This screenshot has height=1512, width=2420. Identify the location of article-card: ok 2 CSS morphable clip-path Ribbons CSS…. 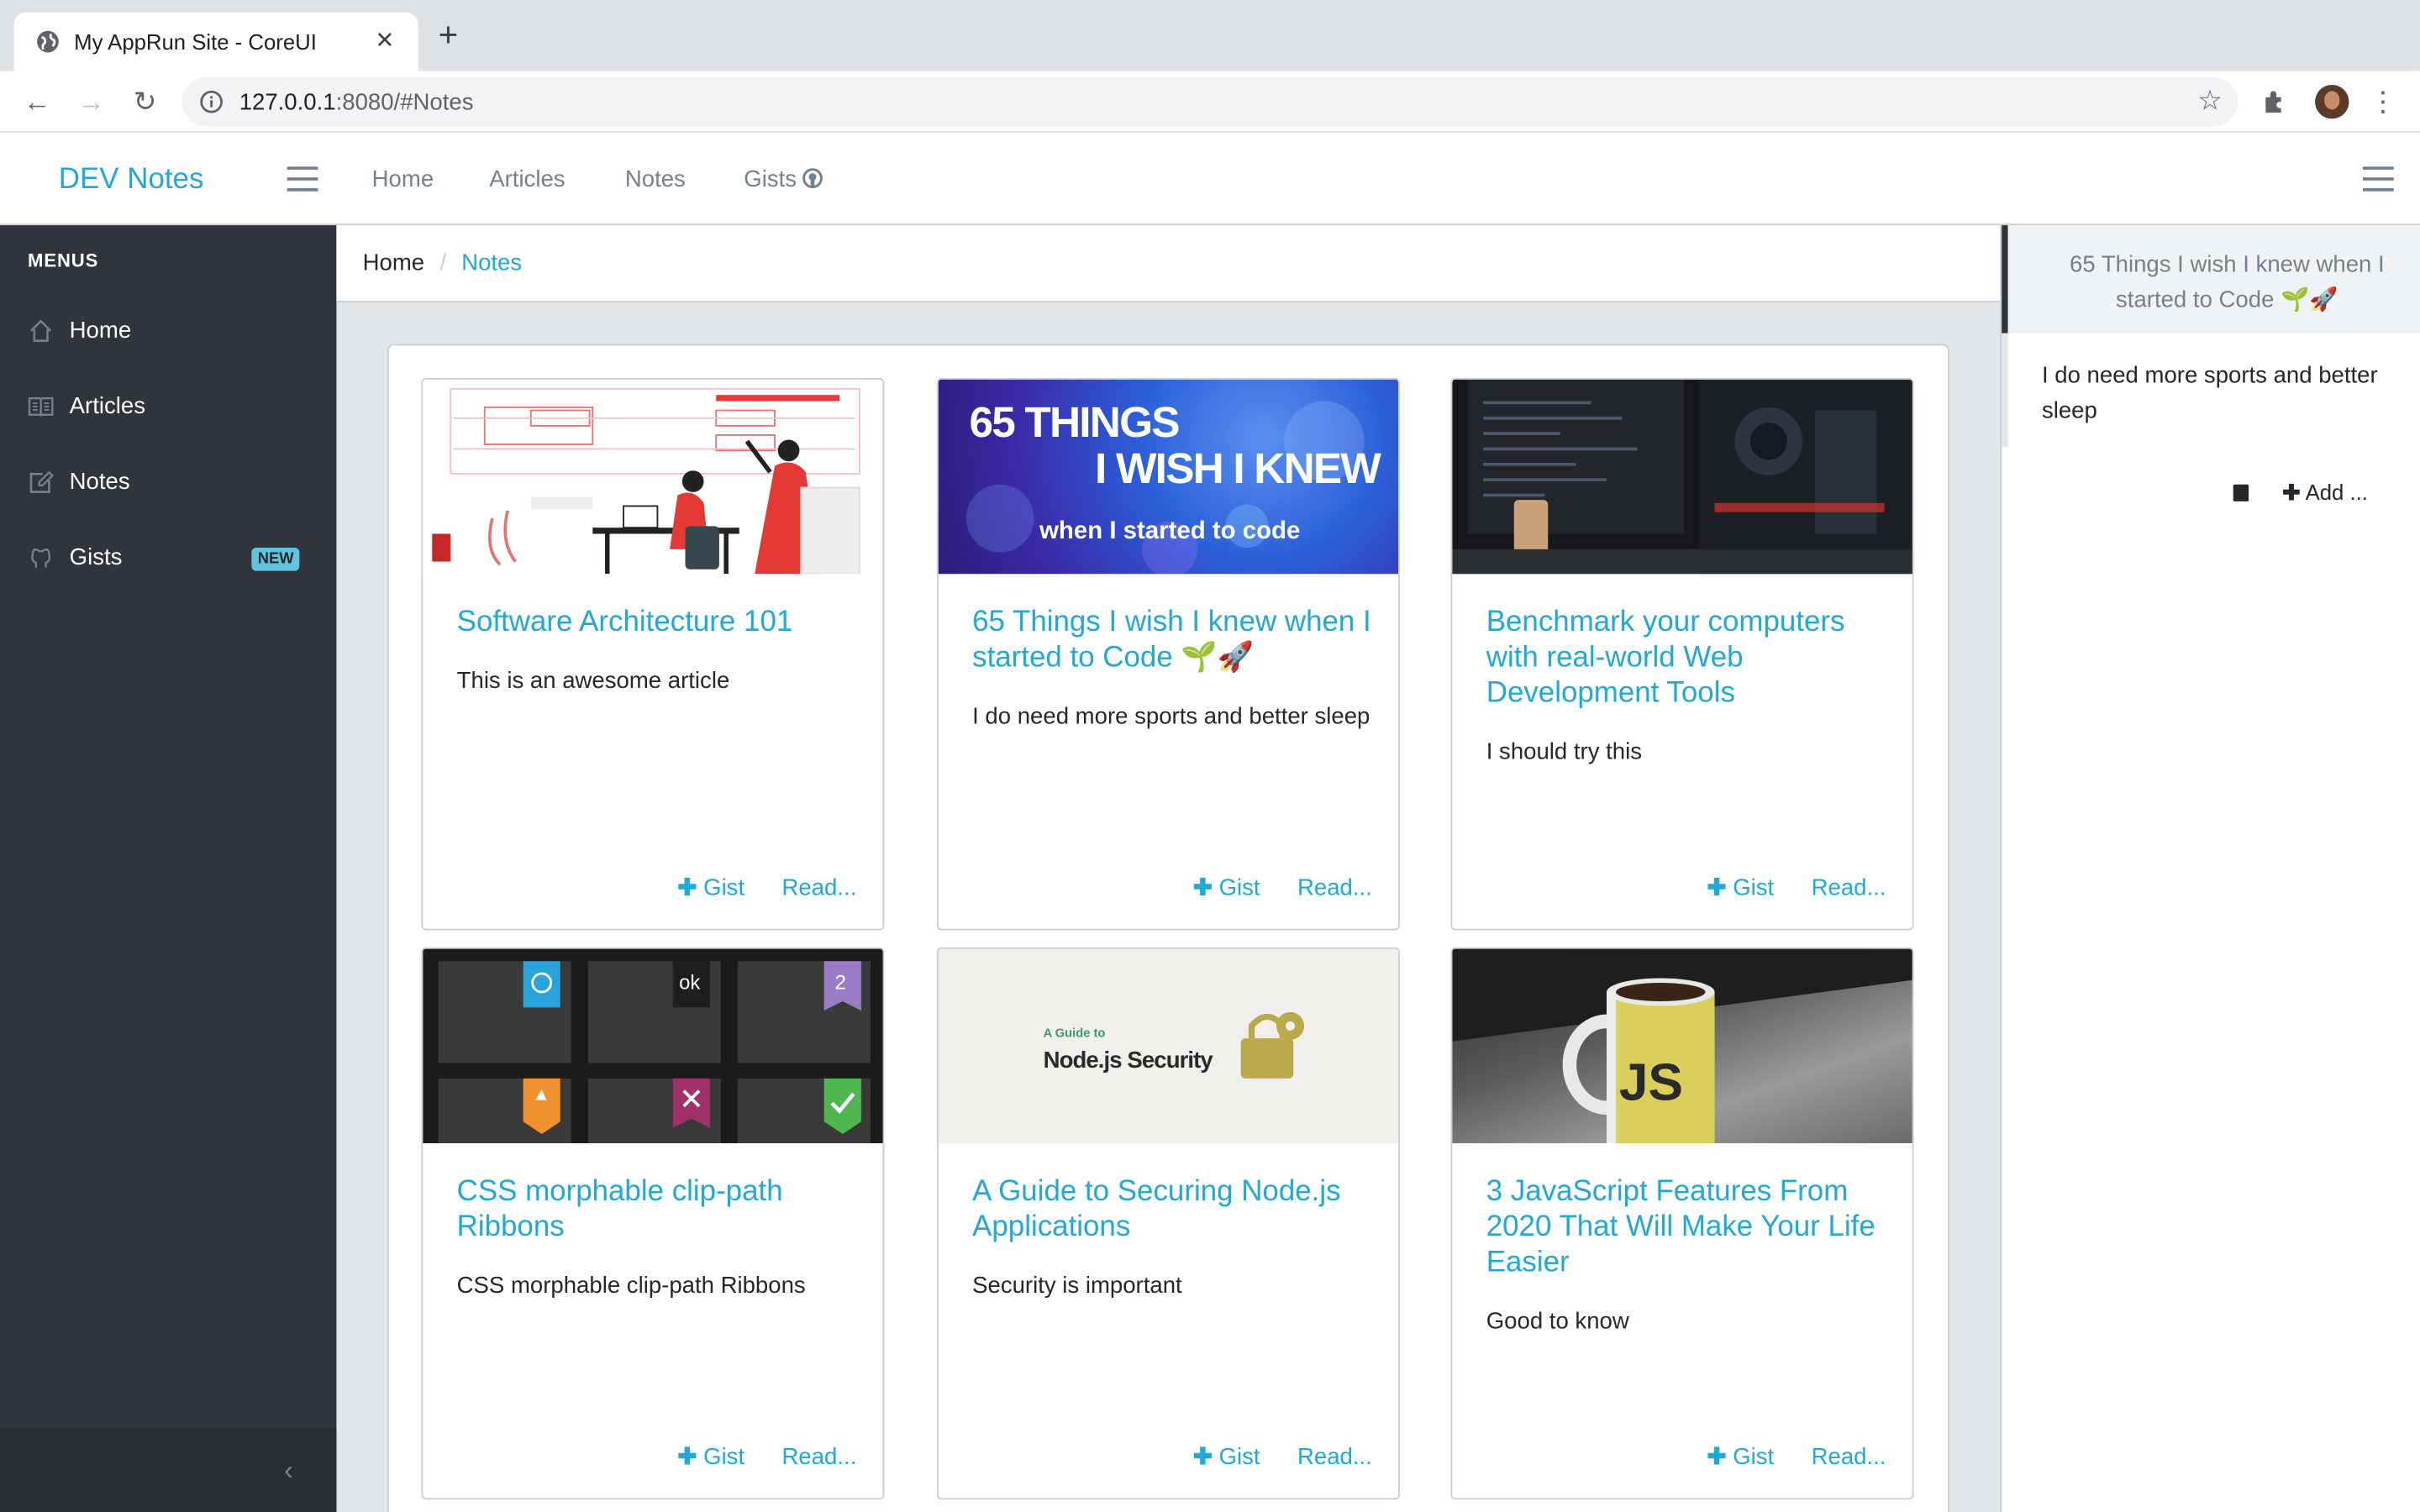
(653, 1223).